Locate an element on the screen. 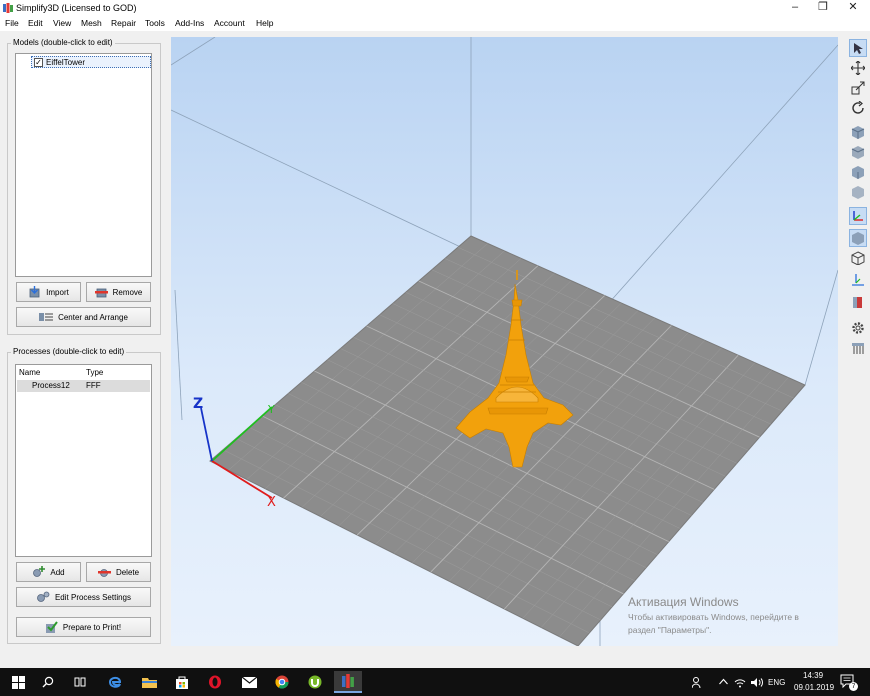  view-iso-button is located at coordinates (858, 132).